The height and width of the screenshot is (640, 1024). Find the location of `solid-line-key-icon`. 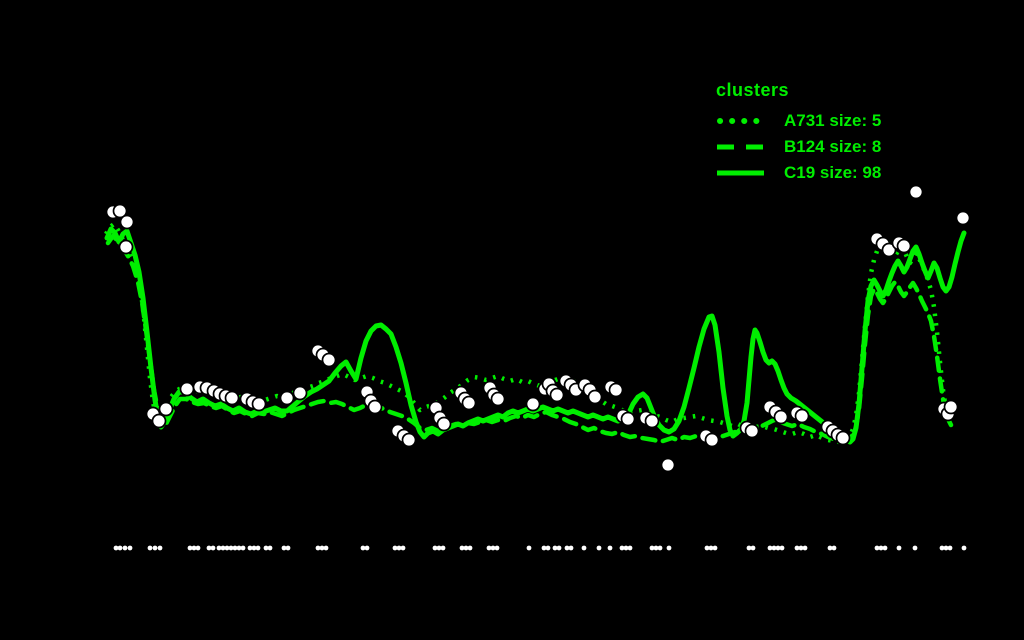

solid-line-key-icon is located at coordinates (740, 173).